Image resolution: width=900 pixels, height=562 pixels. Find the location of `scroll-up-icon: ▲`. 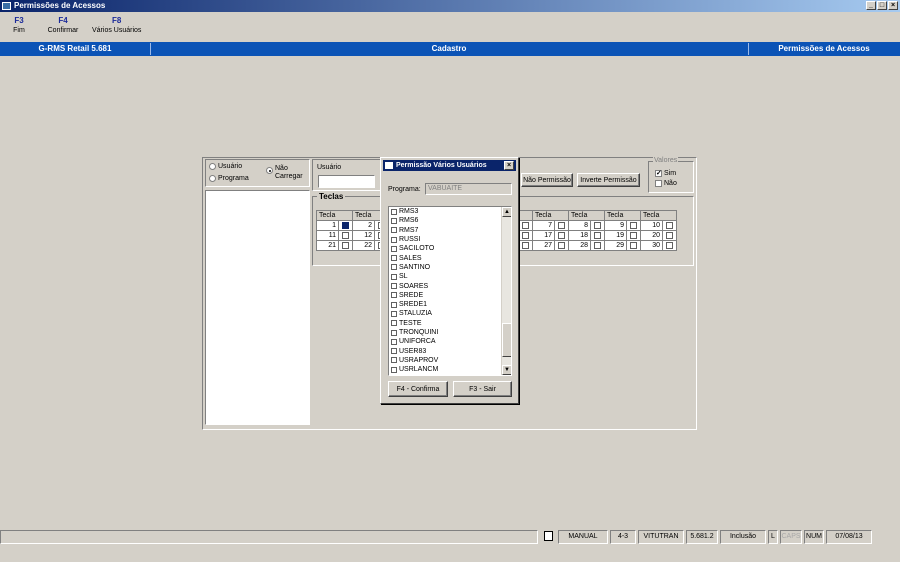

scroll-up-icon: ▲ is located at coordinates (506, 212).